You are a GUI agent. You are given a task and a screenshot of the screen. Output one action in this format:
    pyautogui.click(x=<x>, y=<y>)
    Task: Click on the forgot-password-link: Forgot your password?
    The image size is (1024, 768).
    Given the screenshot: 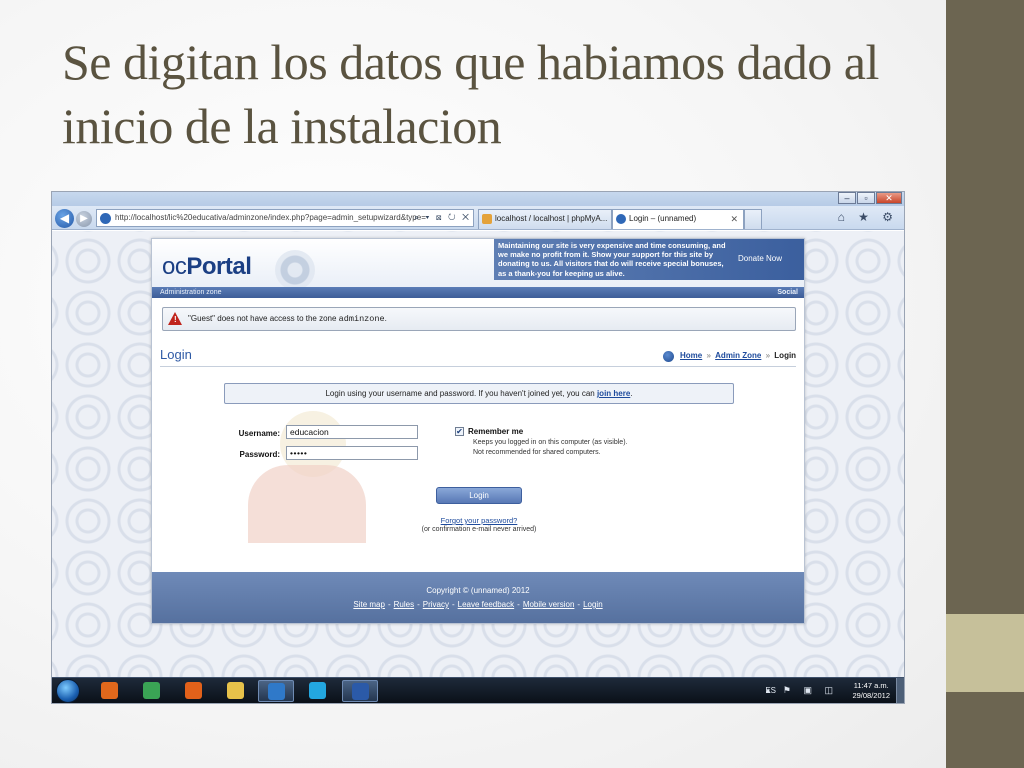 What is the action you would take?
    pyautogui.click(x=479, y=520)
    